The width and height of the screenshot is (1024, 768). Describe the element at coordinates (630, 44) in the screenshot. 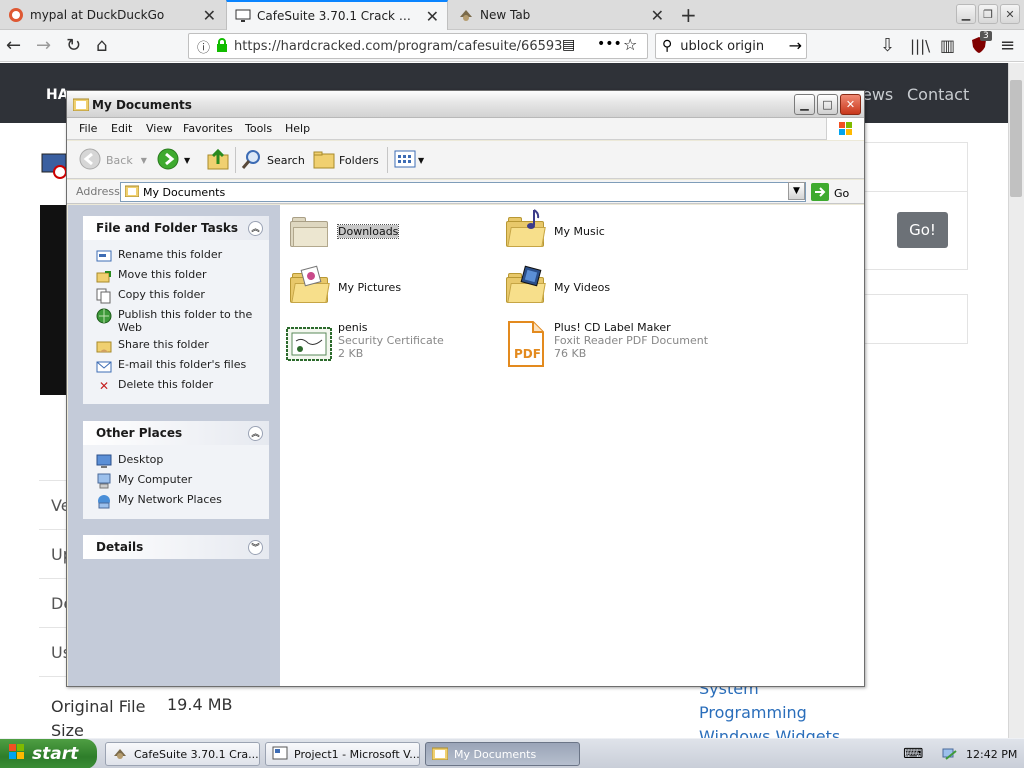

I see `bookmark-star-icon: ☆` at that location.